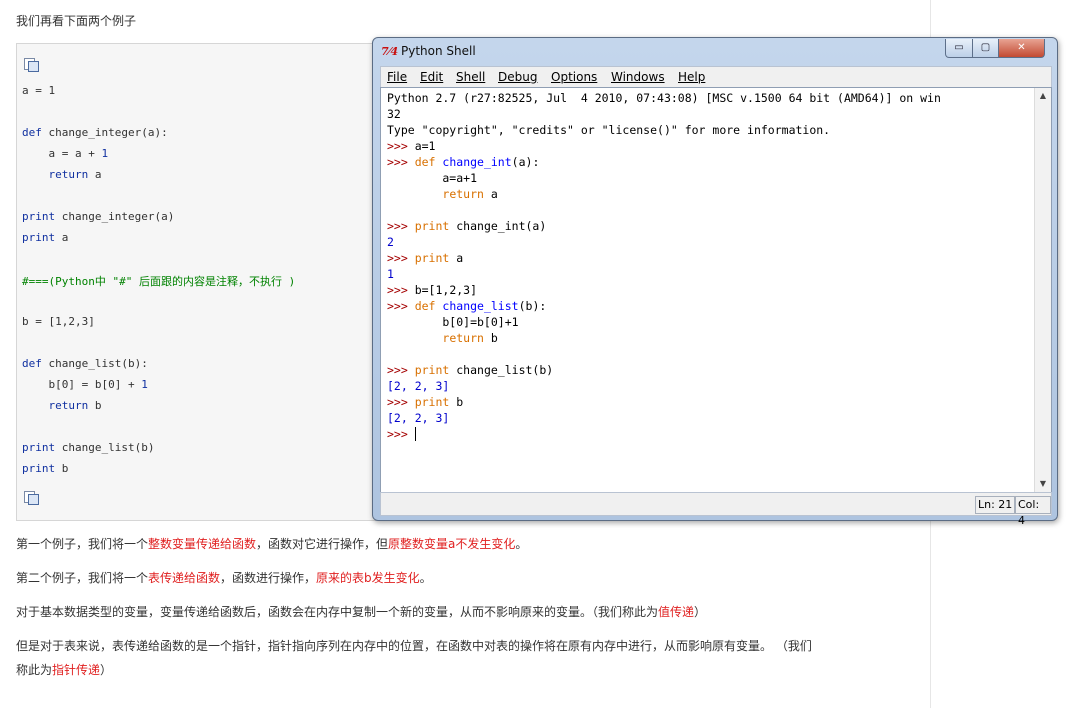  I want to click on shell-line-segment: 1, so click(390, 274).